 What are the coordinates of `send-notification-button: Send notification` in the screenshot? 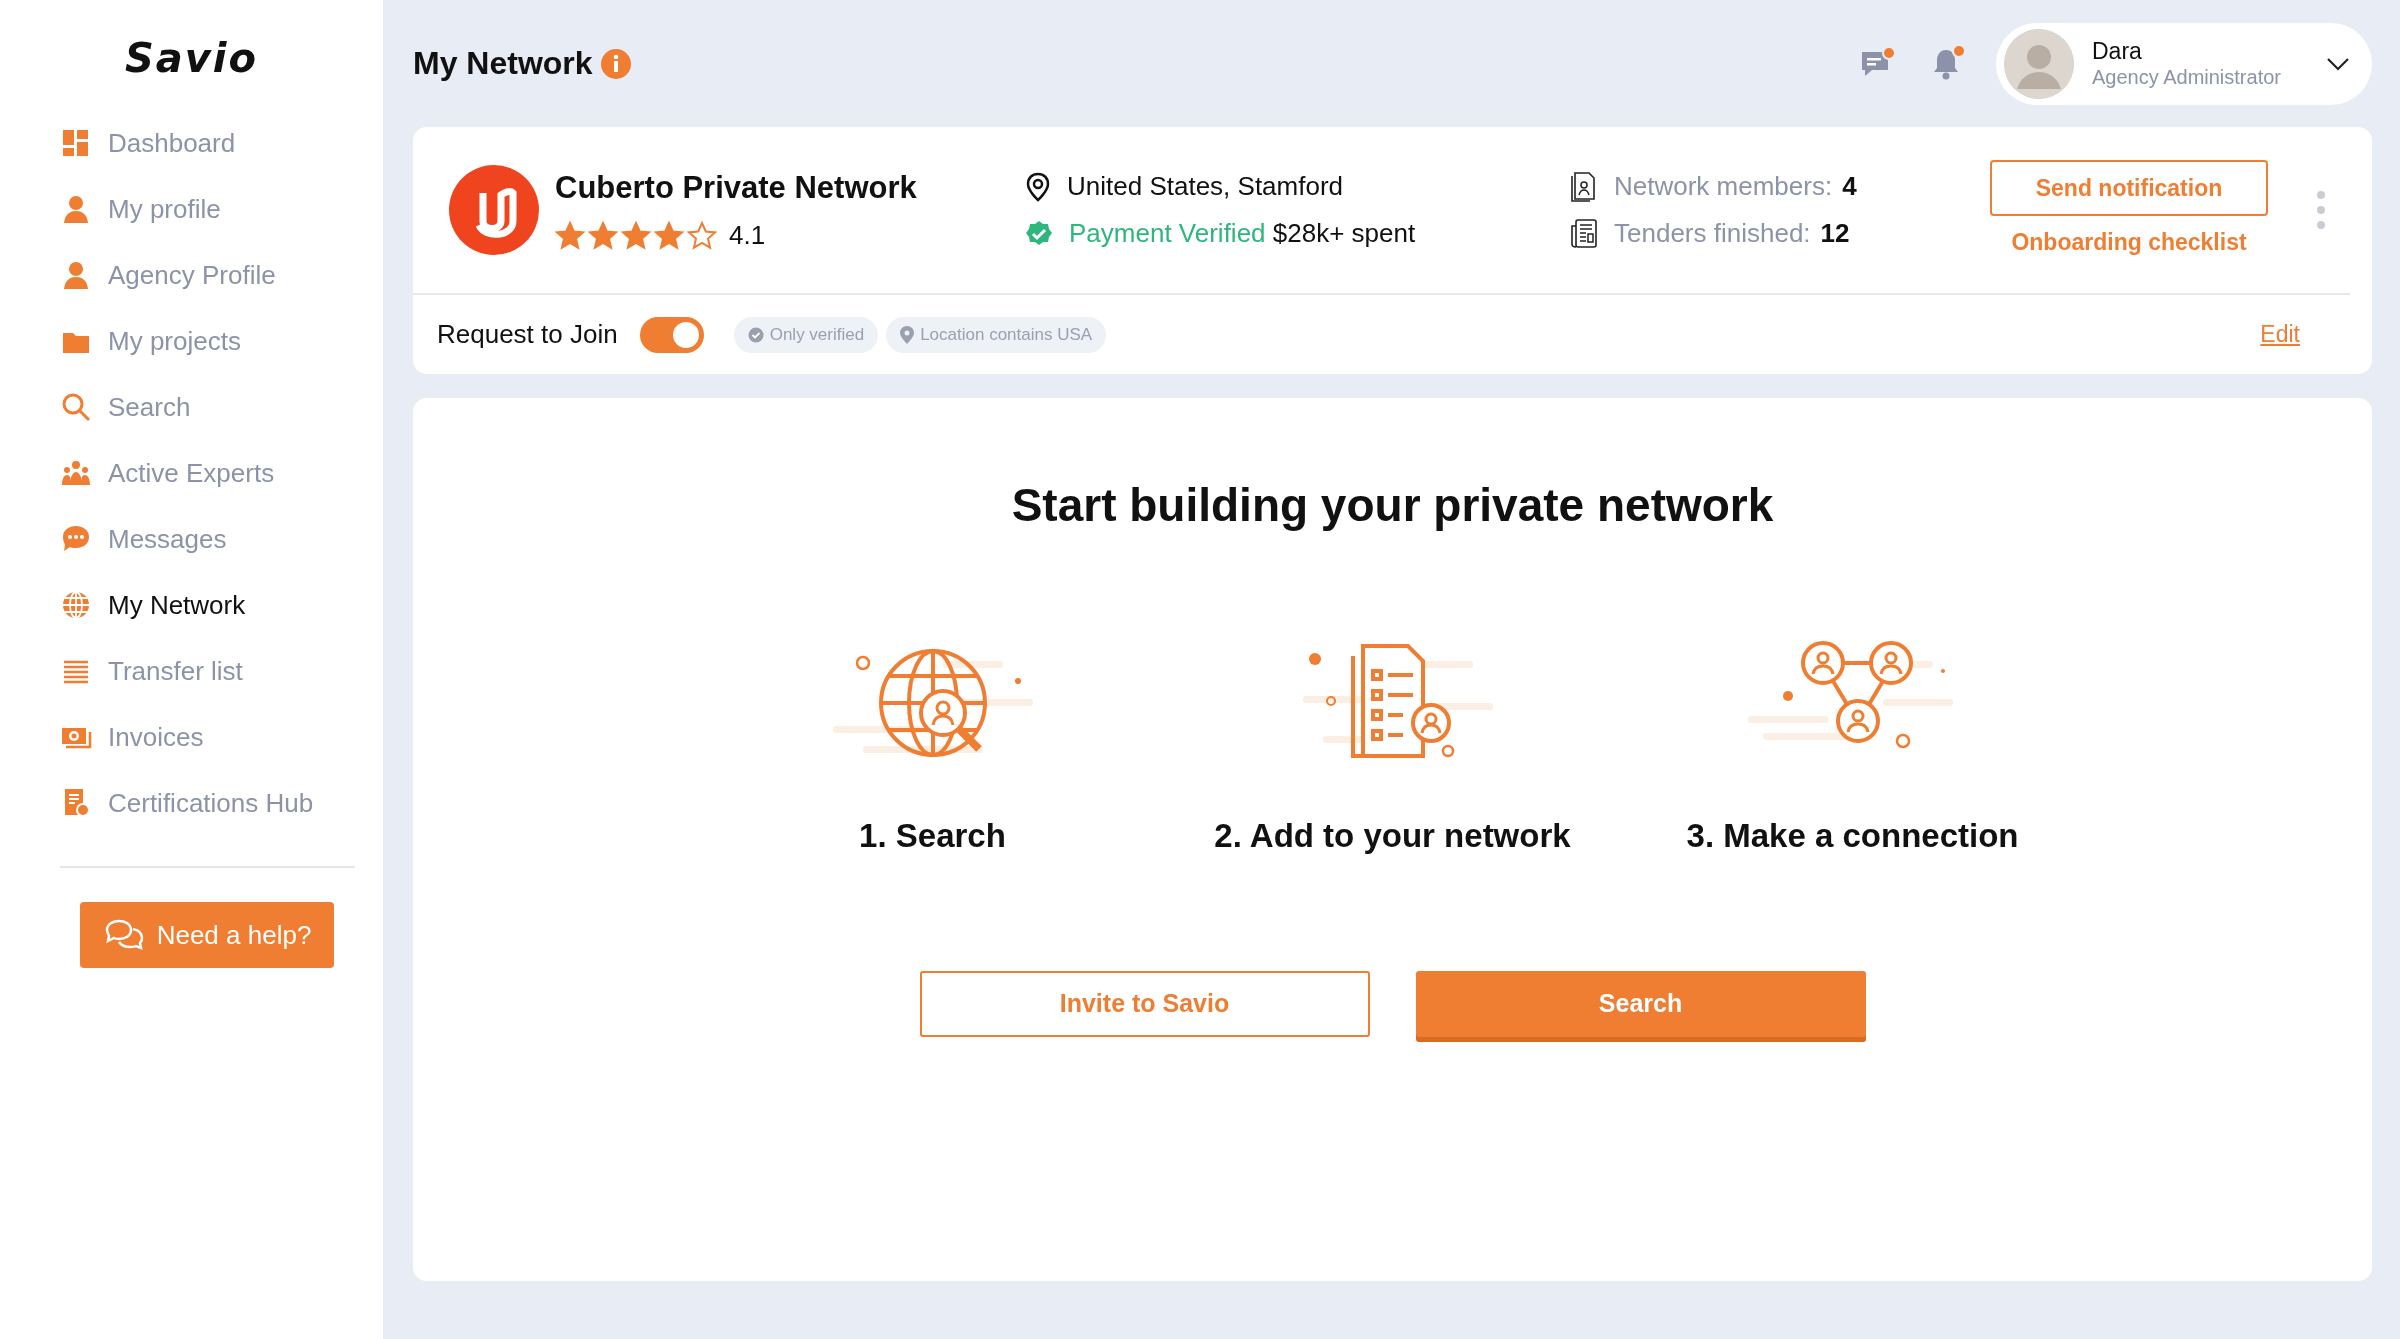 It's located at (2129, 187).